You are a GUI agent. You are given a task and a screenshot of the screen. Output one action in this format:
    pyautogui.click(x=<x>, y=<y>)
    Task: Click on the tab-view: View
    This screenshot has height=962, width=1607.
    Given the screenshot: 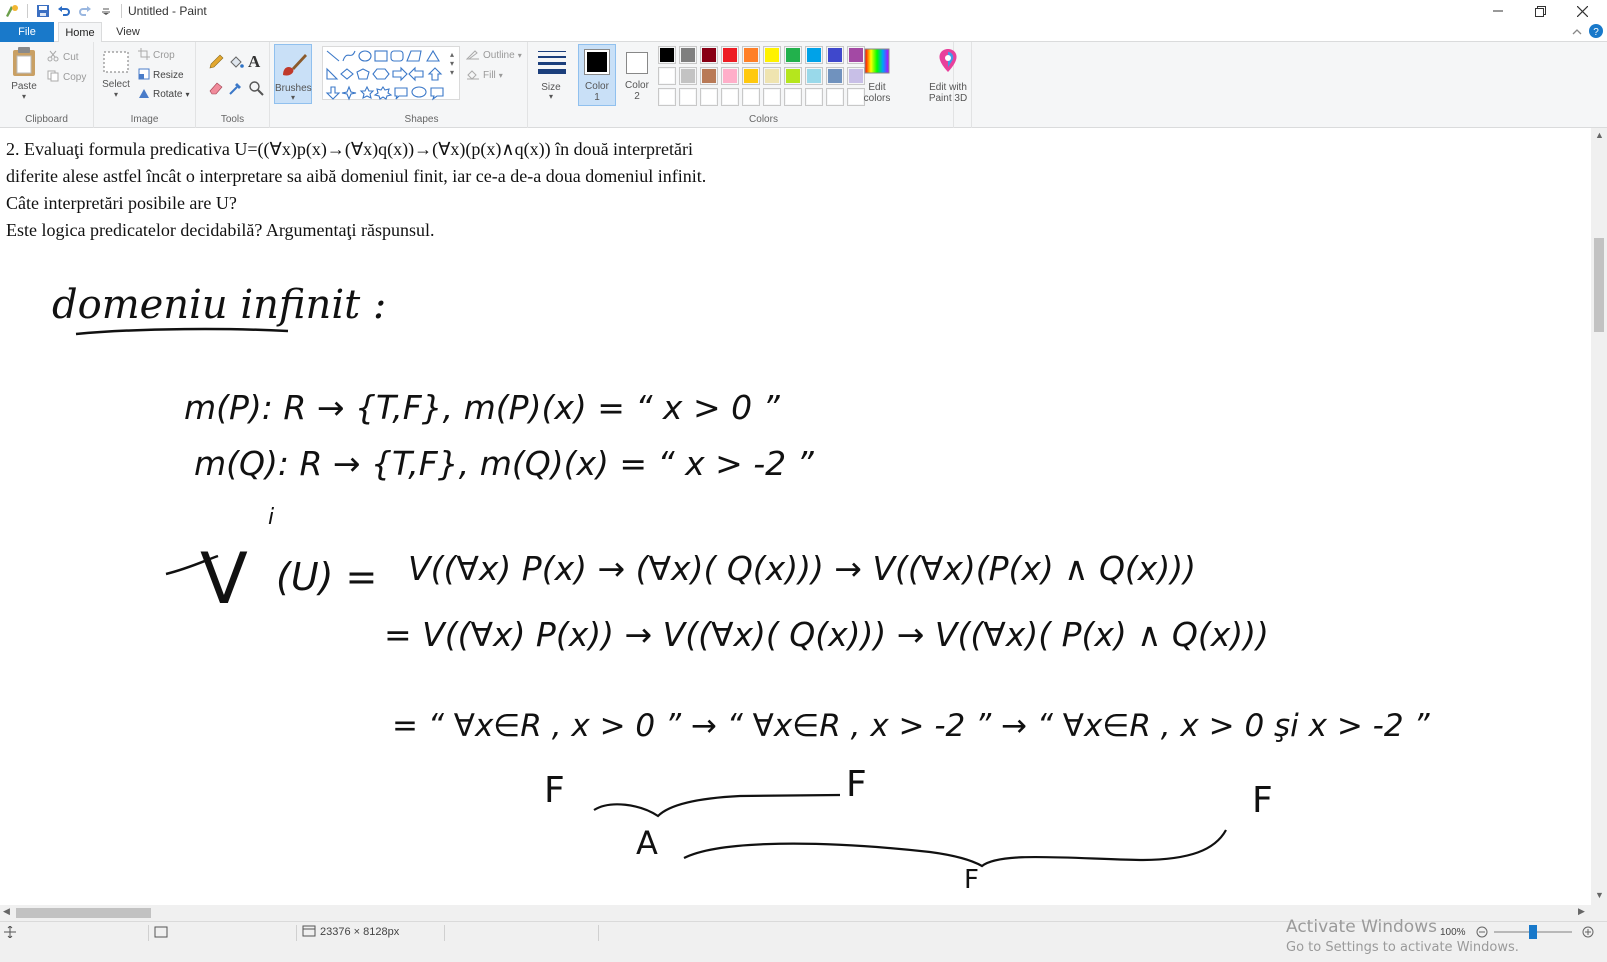 What is the action you would take?
    pyautogui.click(x=128, y=32)
    